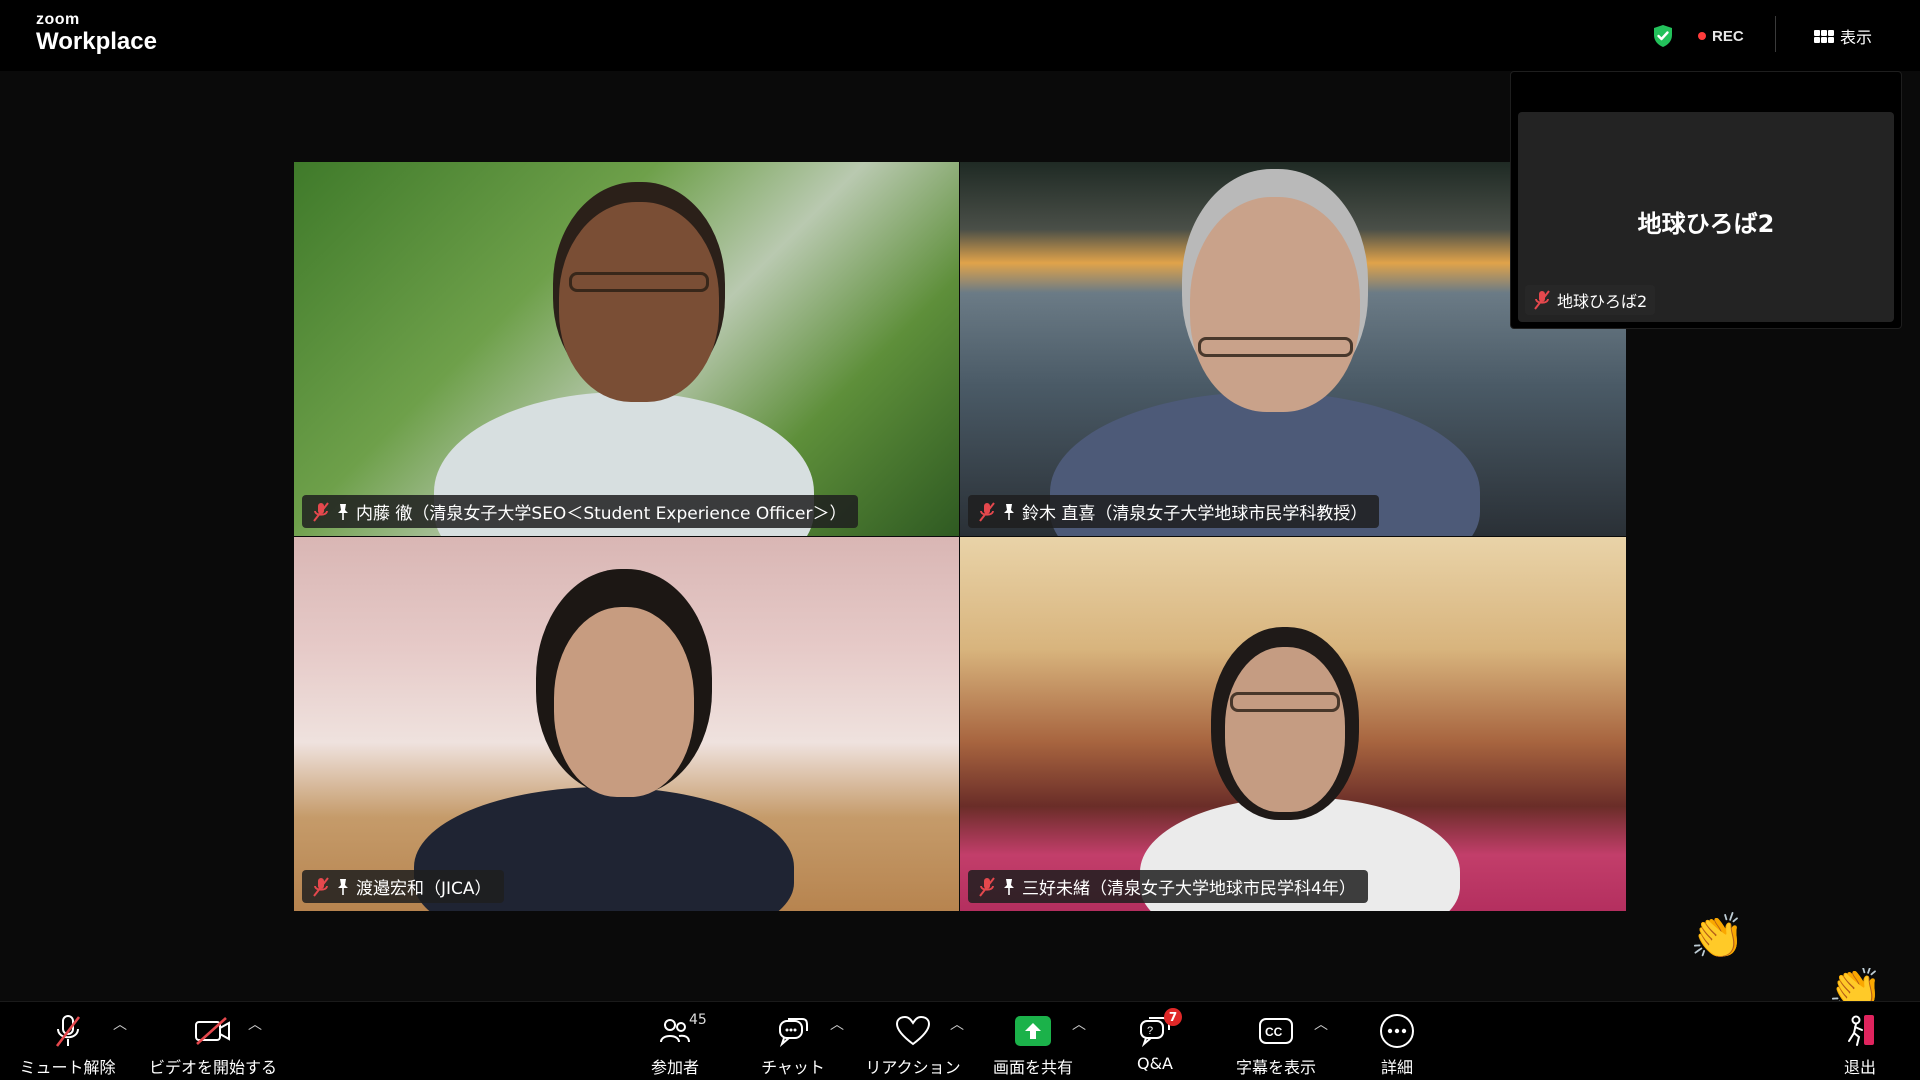  I want to click on unmute-label: ミュート解除, so click(67, 1067).